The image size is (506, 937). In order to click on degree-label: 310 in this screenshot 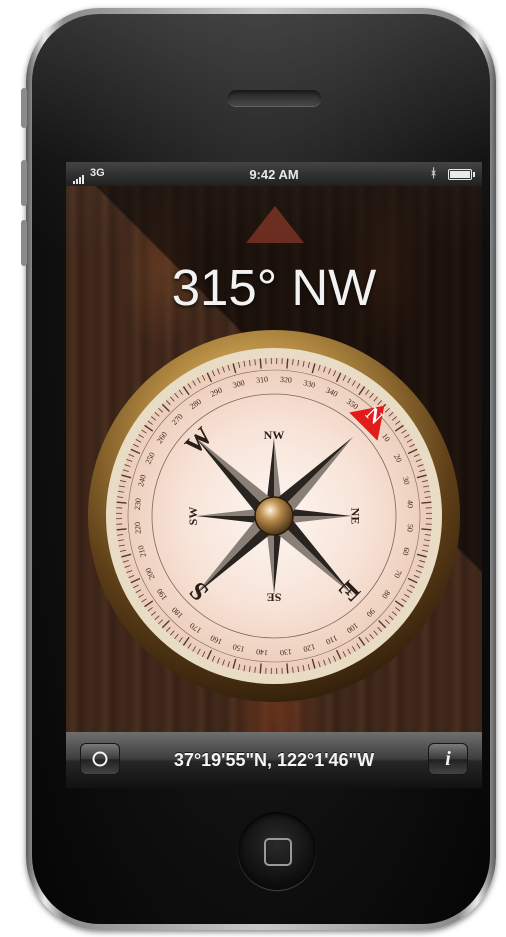, I will do `click(262, 380)`.